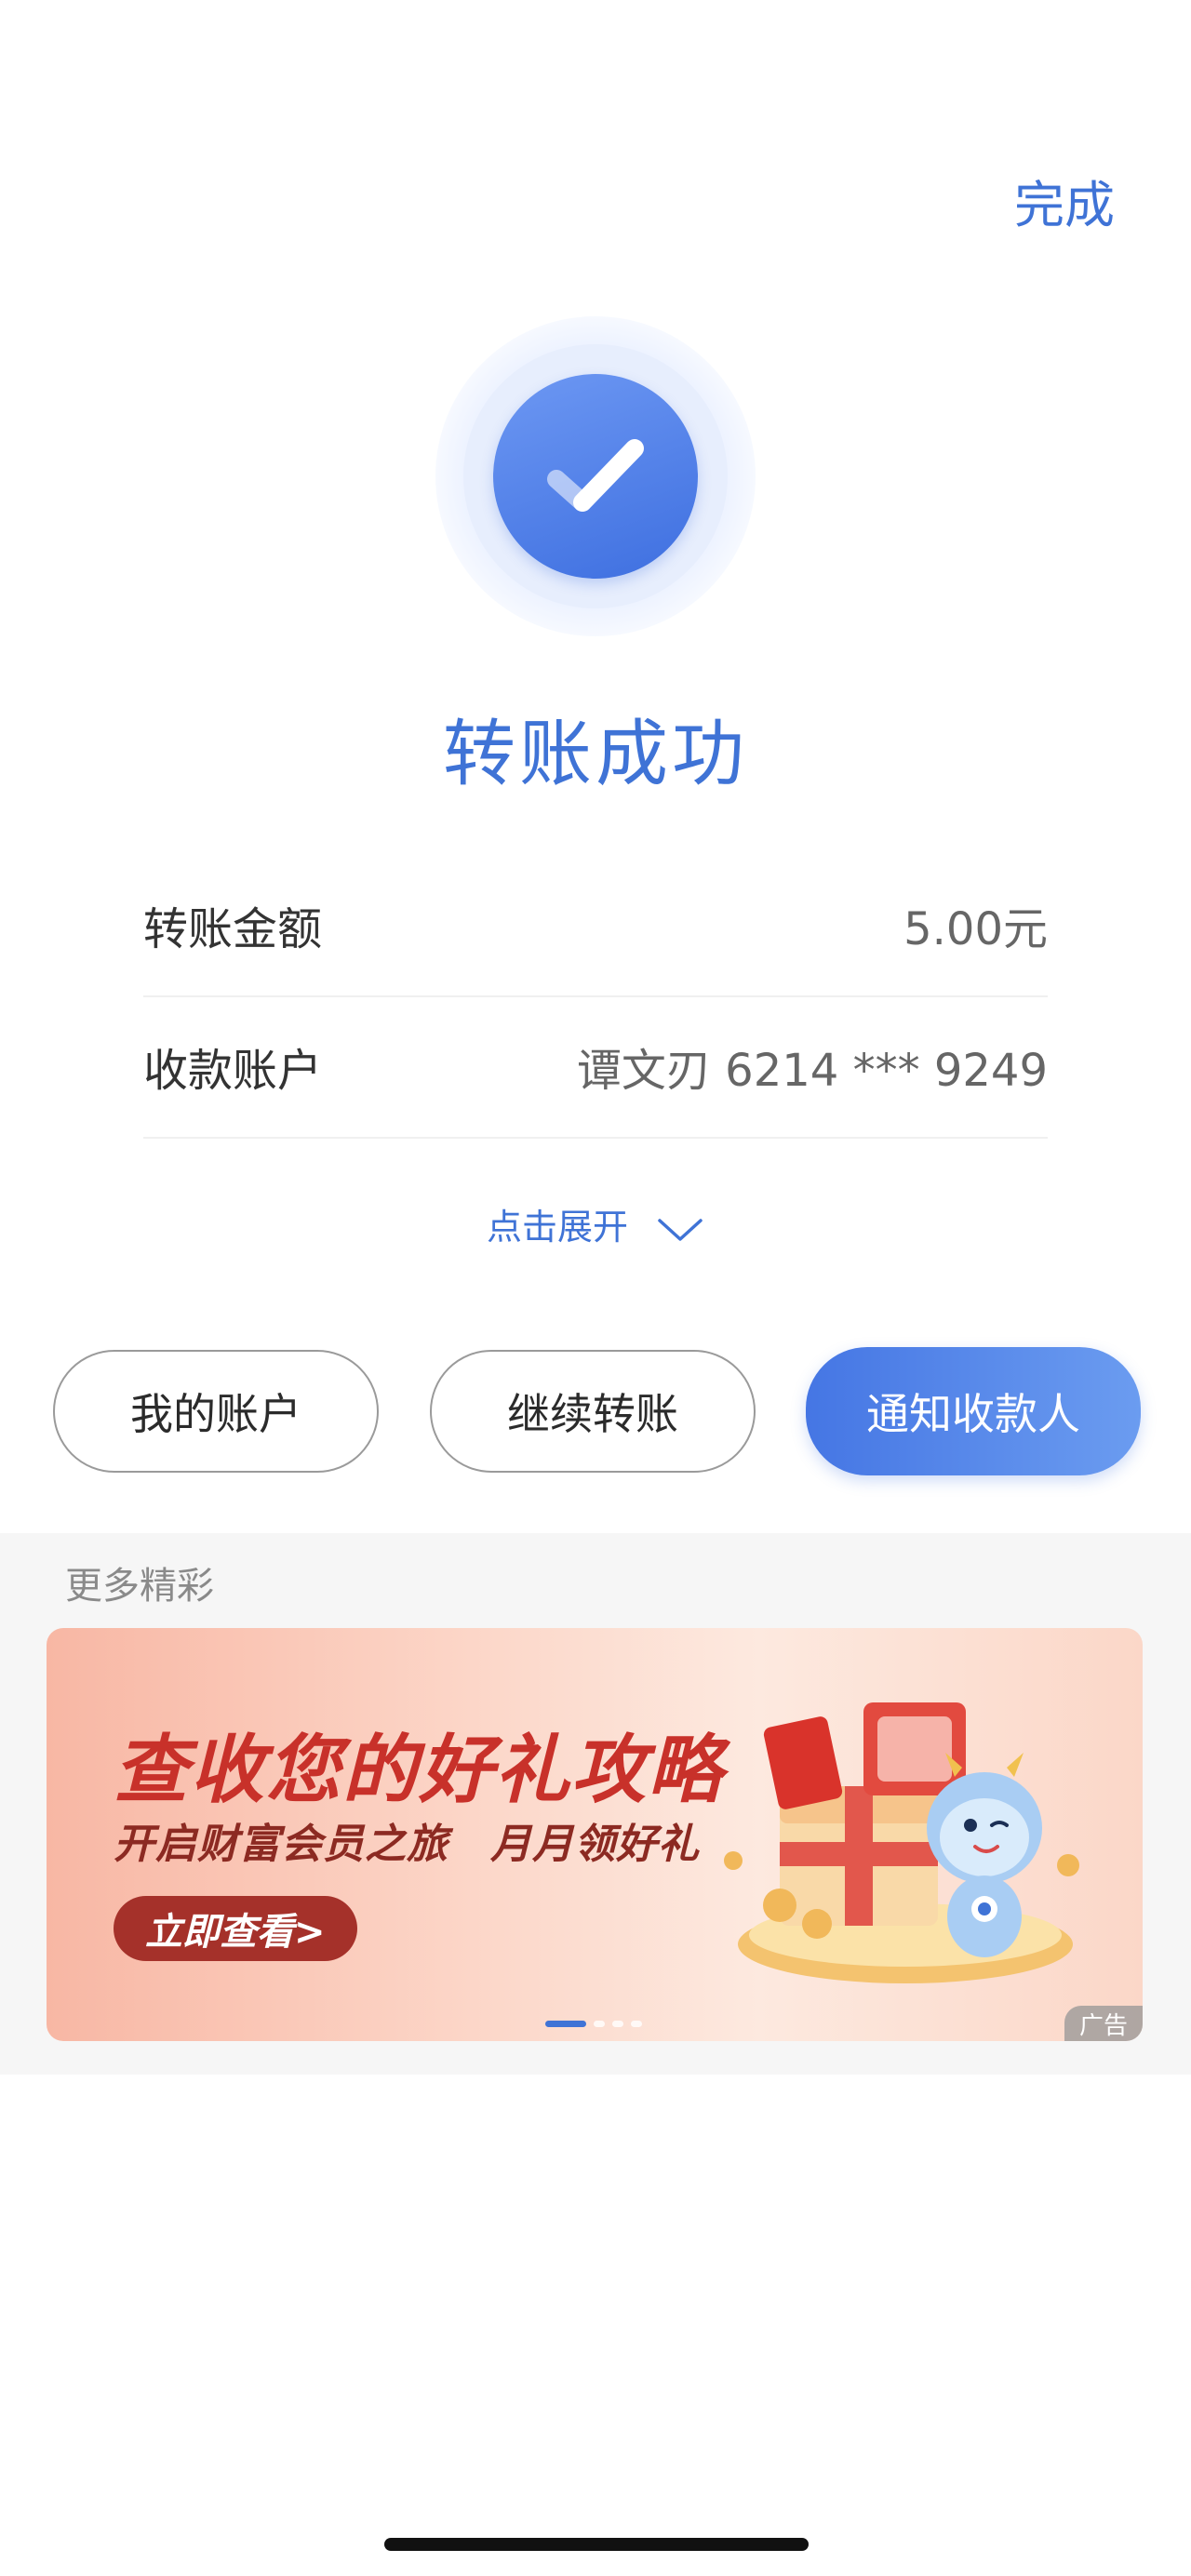  Describe the element at coordinates (812, 1071) in the screenshot. I see `payee-account-value: 谭文刃 6214 *** 9249` at that location.